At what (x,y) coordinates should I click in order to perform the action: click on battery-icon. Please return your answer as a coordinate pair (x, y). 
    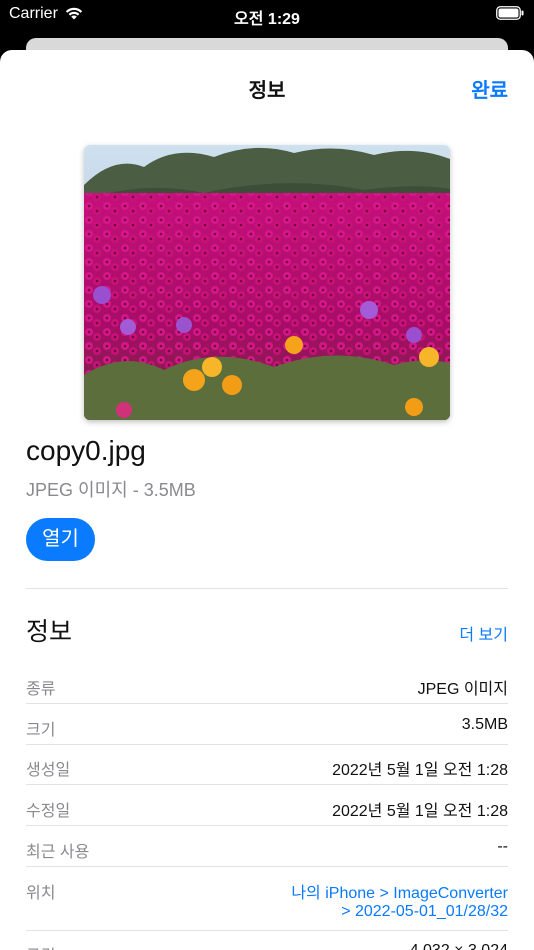
    Looking at the image, I should click on (510, 13).